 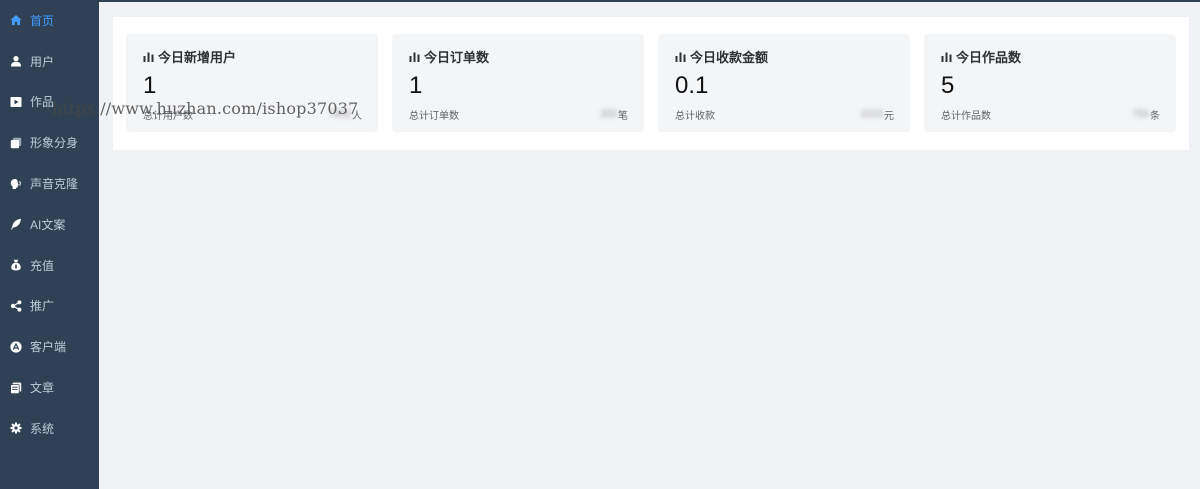 What do you see at coordinates (357, 116) in the screenshot?
I see `card-total-unit: 人` at bounding box center [357, 116].